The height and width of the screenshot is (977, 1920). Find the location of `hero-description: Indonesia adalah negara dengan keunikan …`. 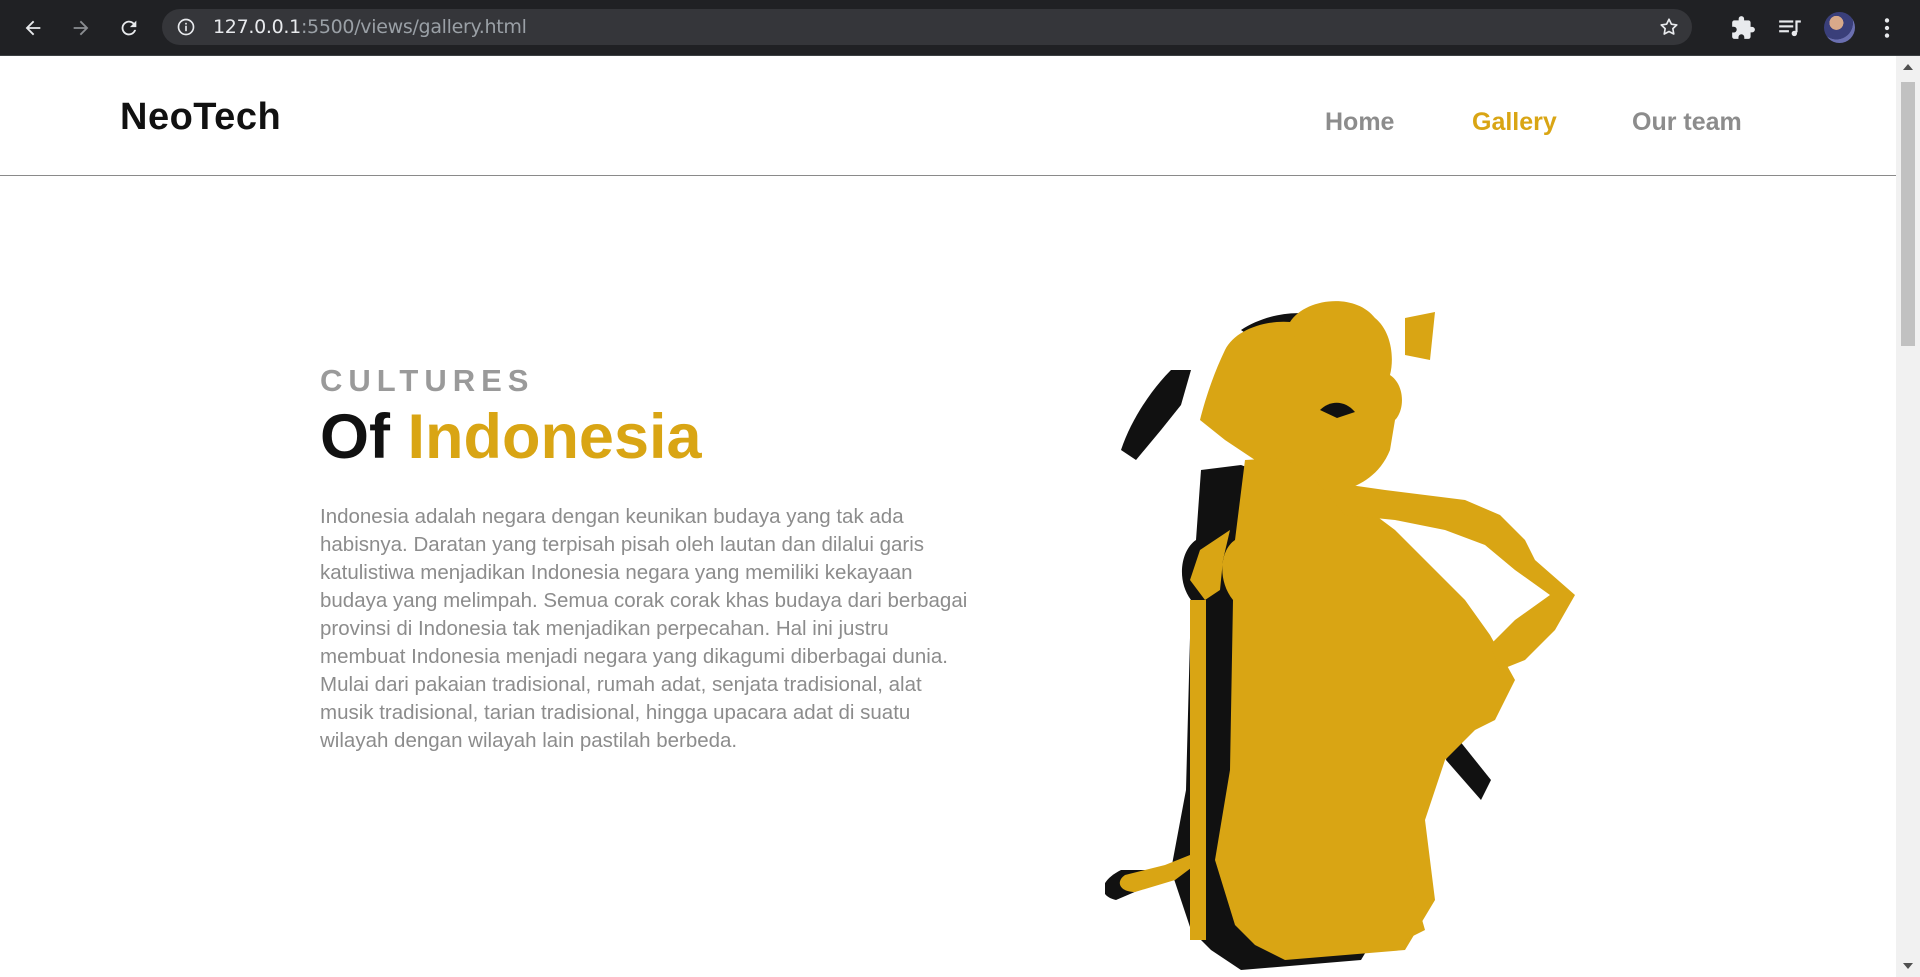

hero-description: Indonesia adalah negara dengan keunikan … is located at coordinates (644, 628).